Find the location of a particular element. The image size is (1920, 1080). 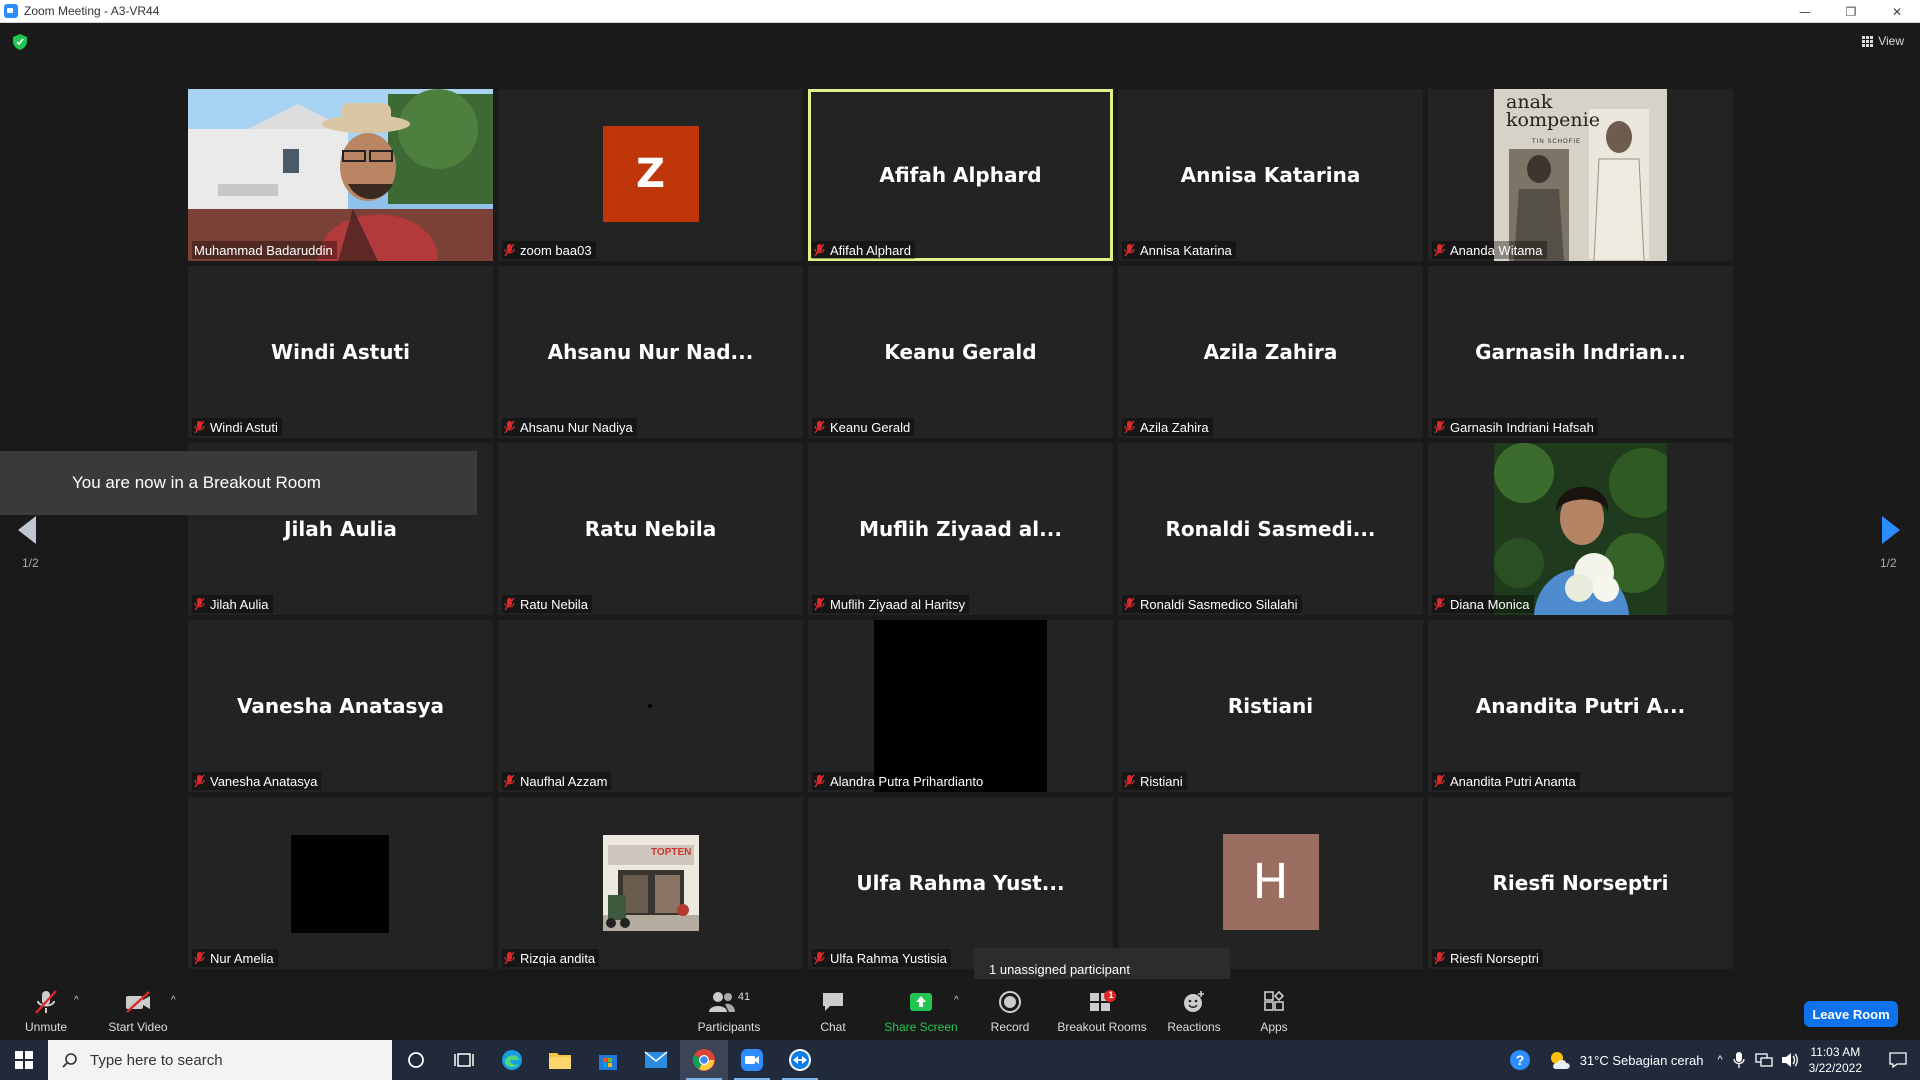

edge-browser-icon is located at coordinates (512, 1060).